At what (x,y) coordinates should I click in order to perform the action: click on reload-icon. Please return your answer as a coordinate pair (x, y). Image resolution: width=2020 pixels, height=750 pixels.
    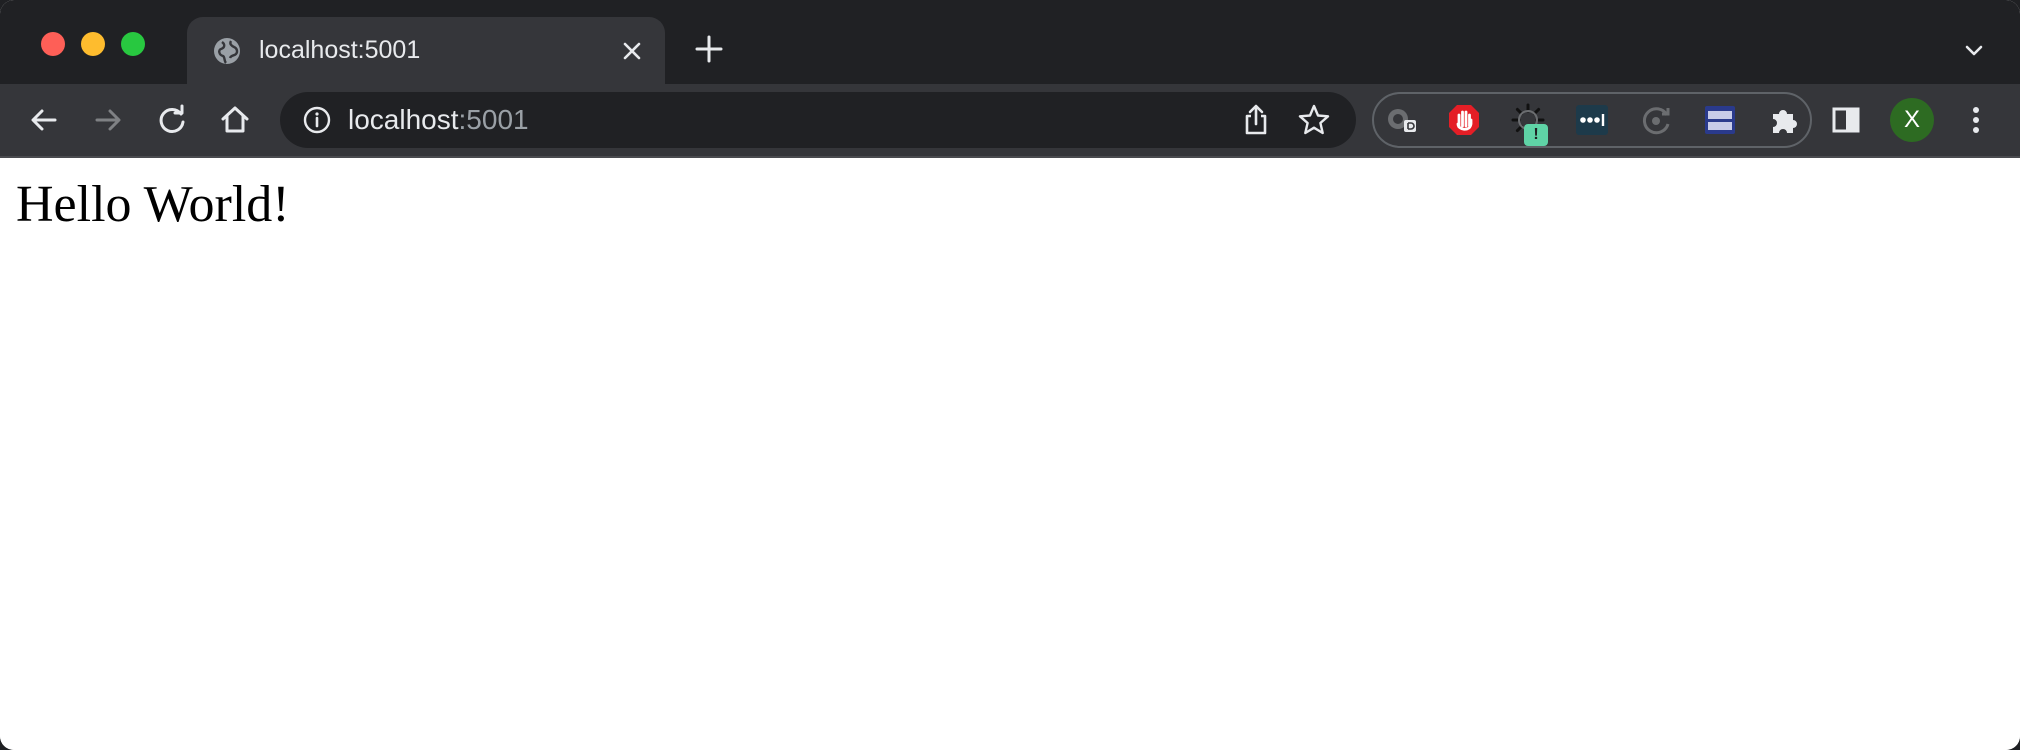
    Looking at the image, I should click on (172, 120).